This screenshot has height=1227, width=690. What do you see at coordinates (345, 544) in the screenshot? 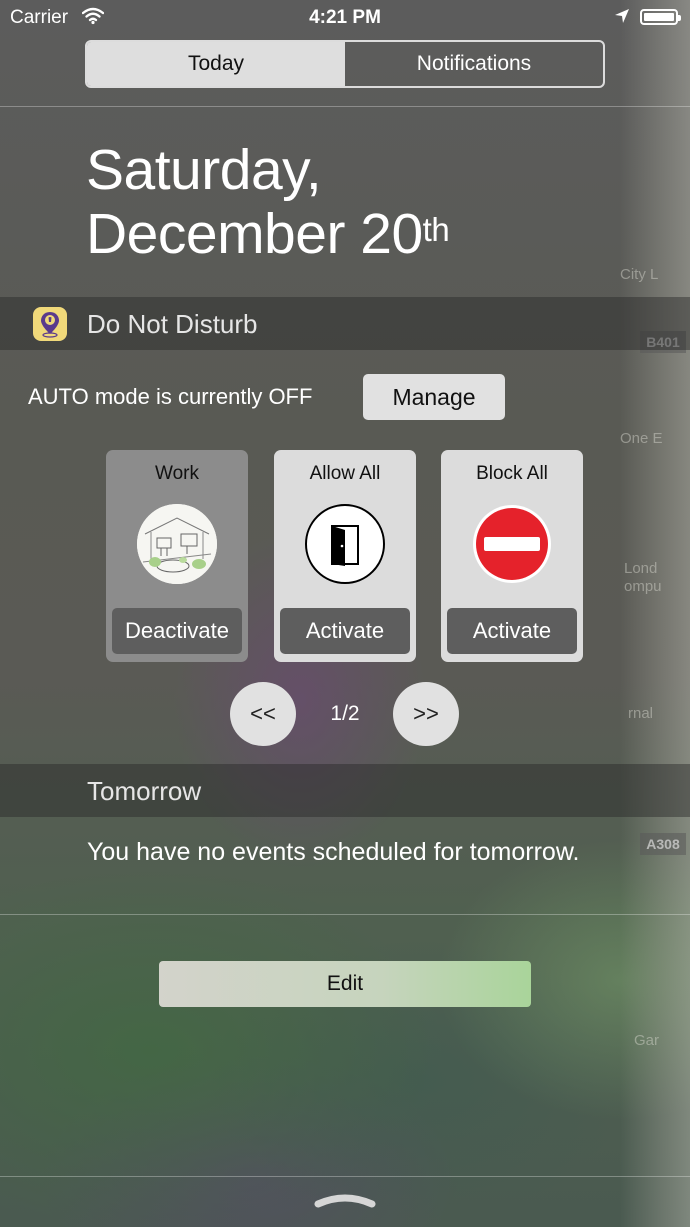
I see `open-door-icon` at bounding box center [345, 544].